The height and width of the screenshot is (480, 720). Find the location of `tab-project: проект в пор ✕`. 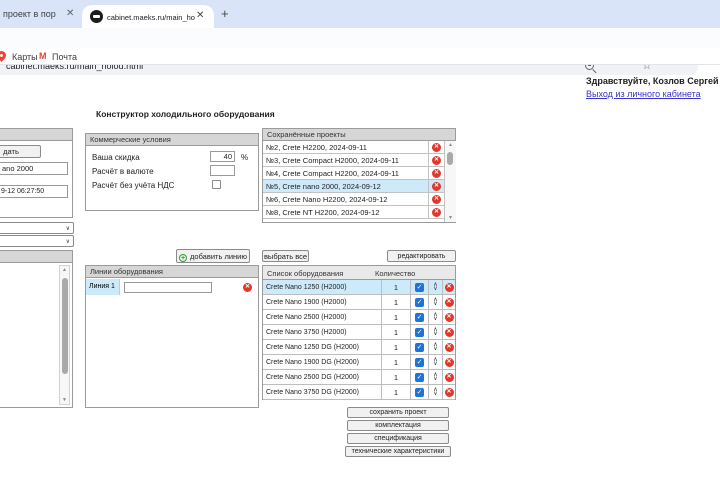

tab-project: проект в пор ✕ is located at coordinates (40, 14).